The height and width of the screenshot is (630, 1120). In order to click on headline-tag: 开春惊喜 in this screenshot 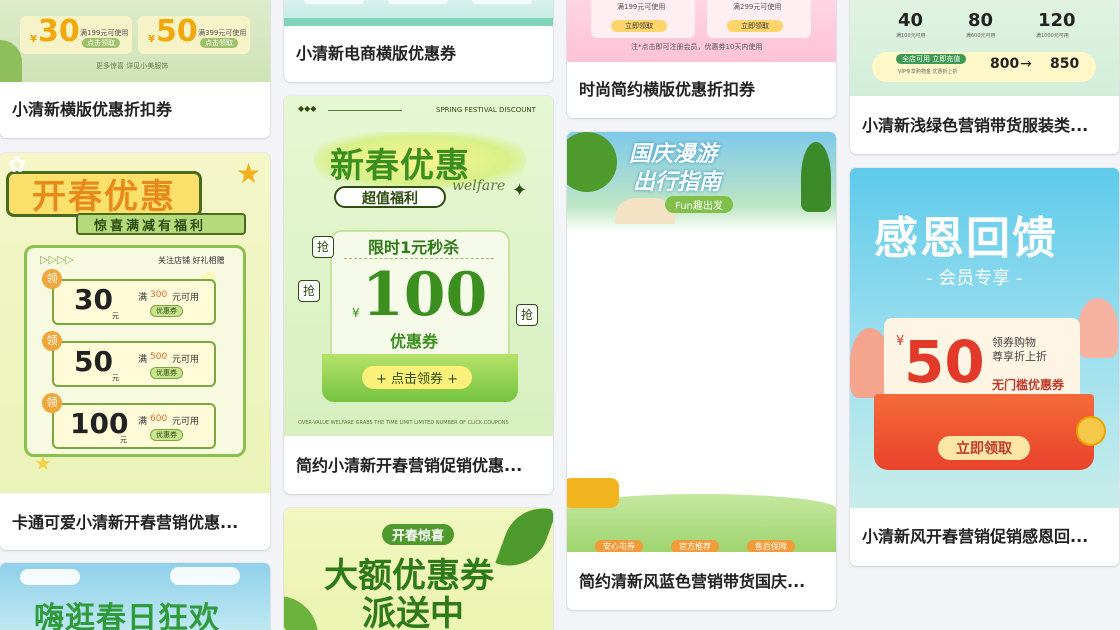, I will do `click(418, 534)`.